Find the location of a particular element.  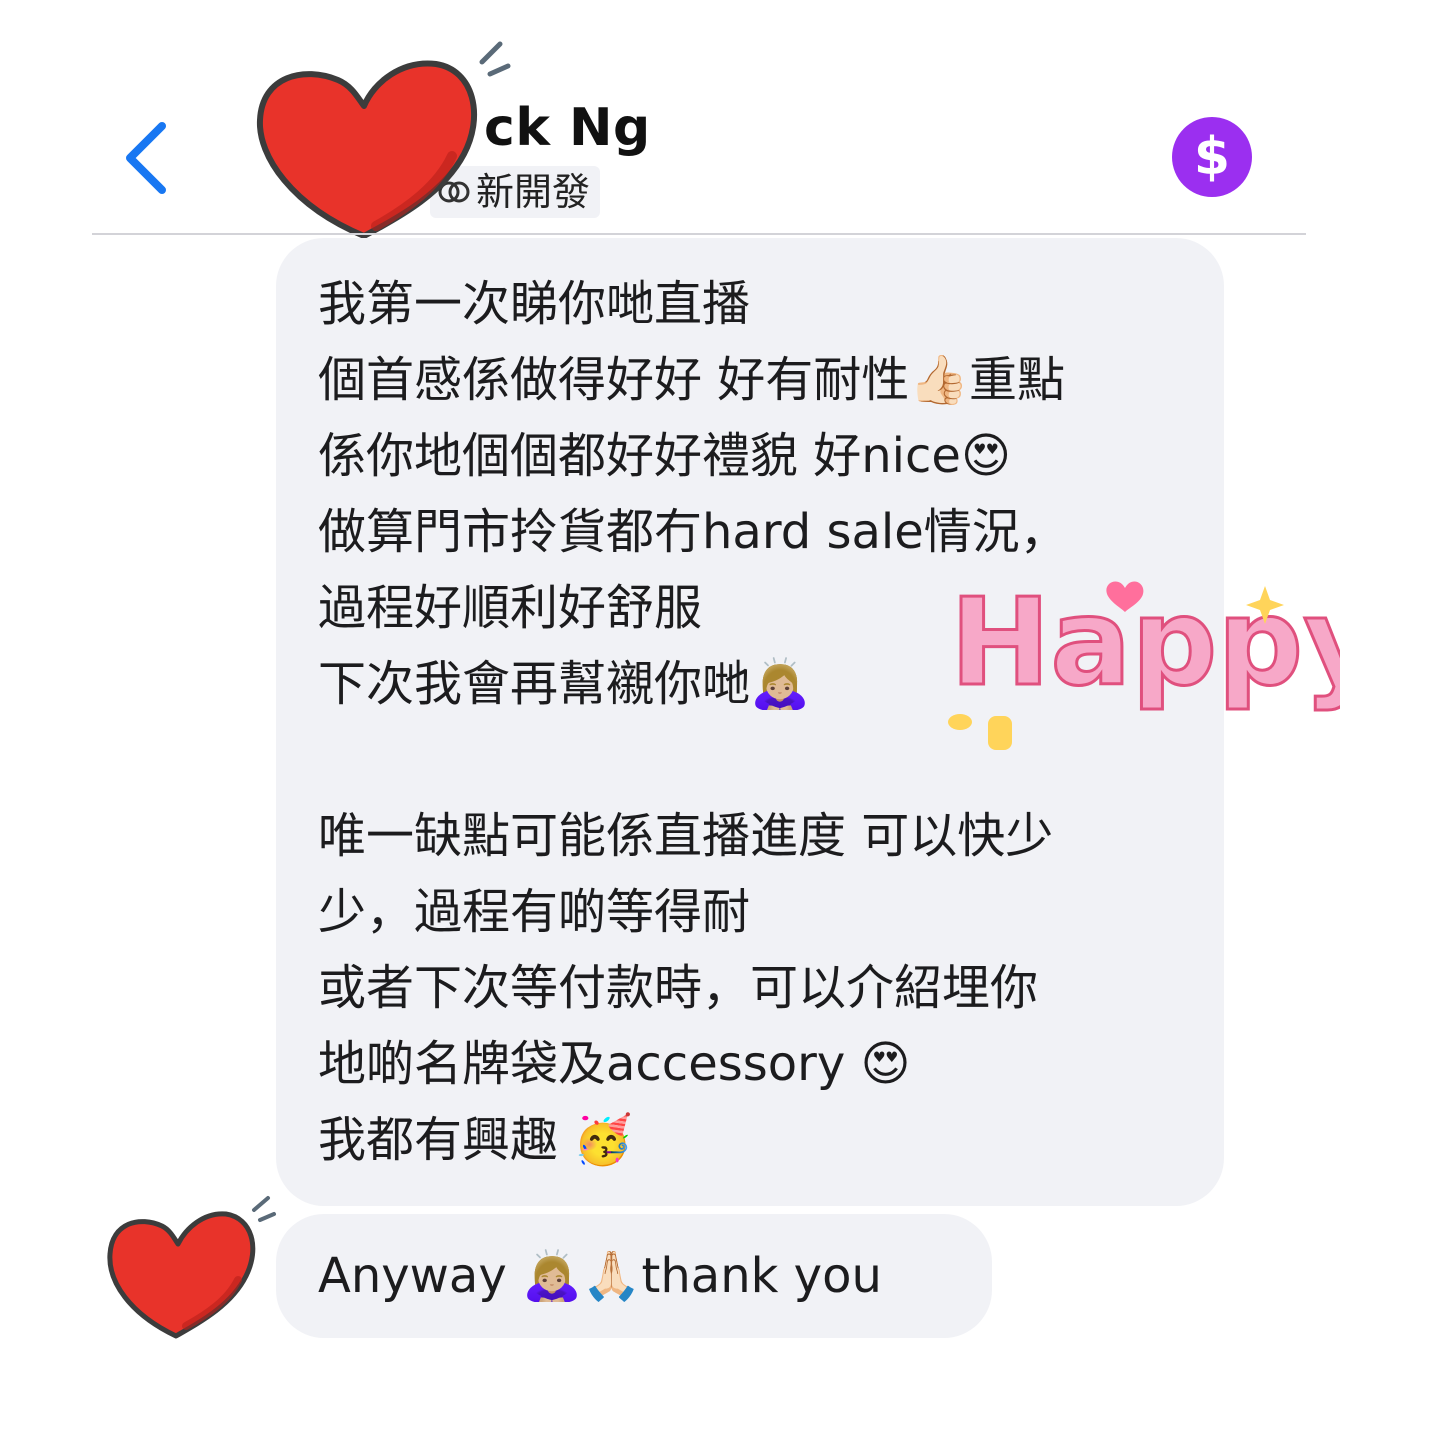

message-line: 我都有興趣 🥳 is located at coordinates (476, 1140).